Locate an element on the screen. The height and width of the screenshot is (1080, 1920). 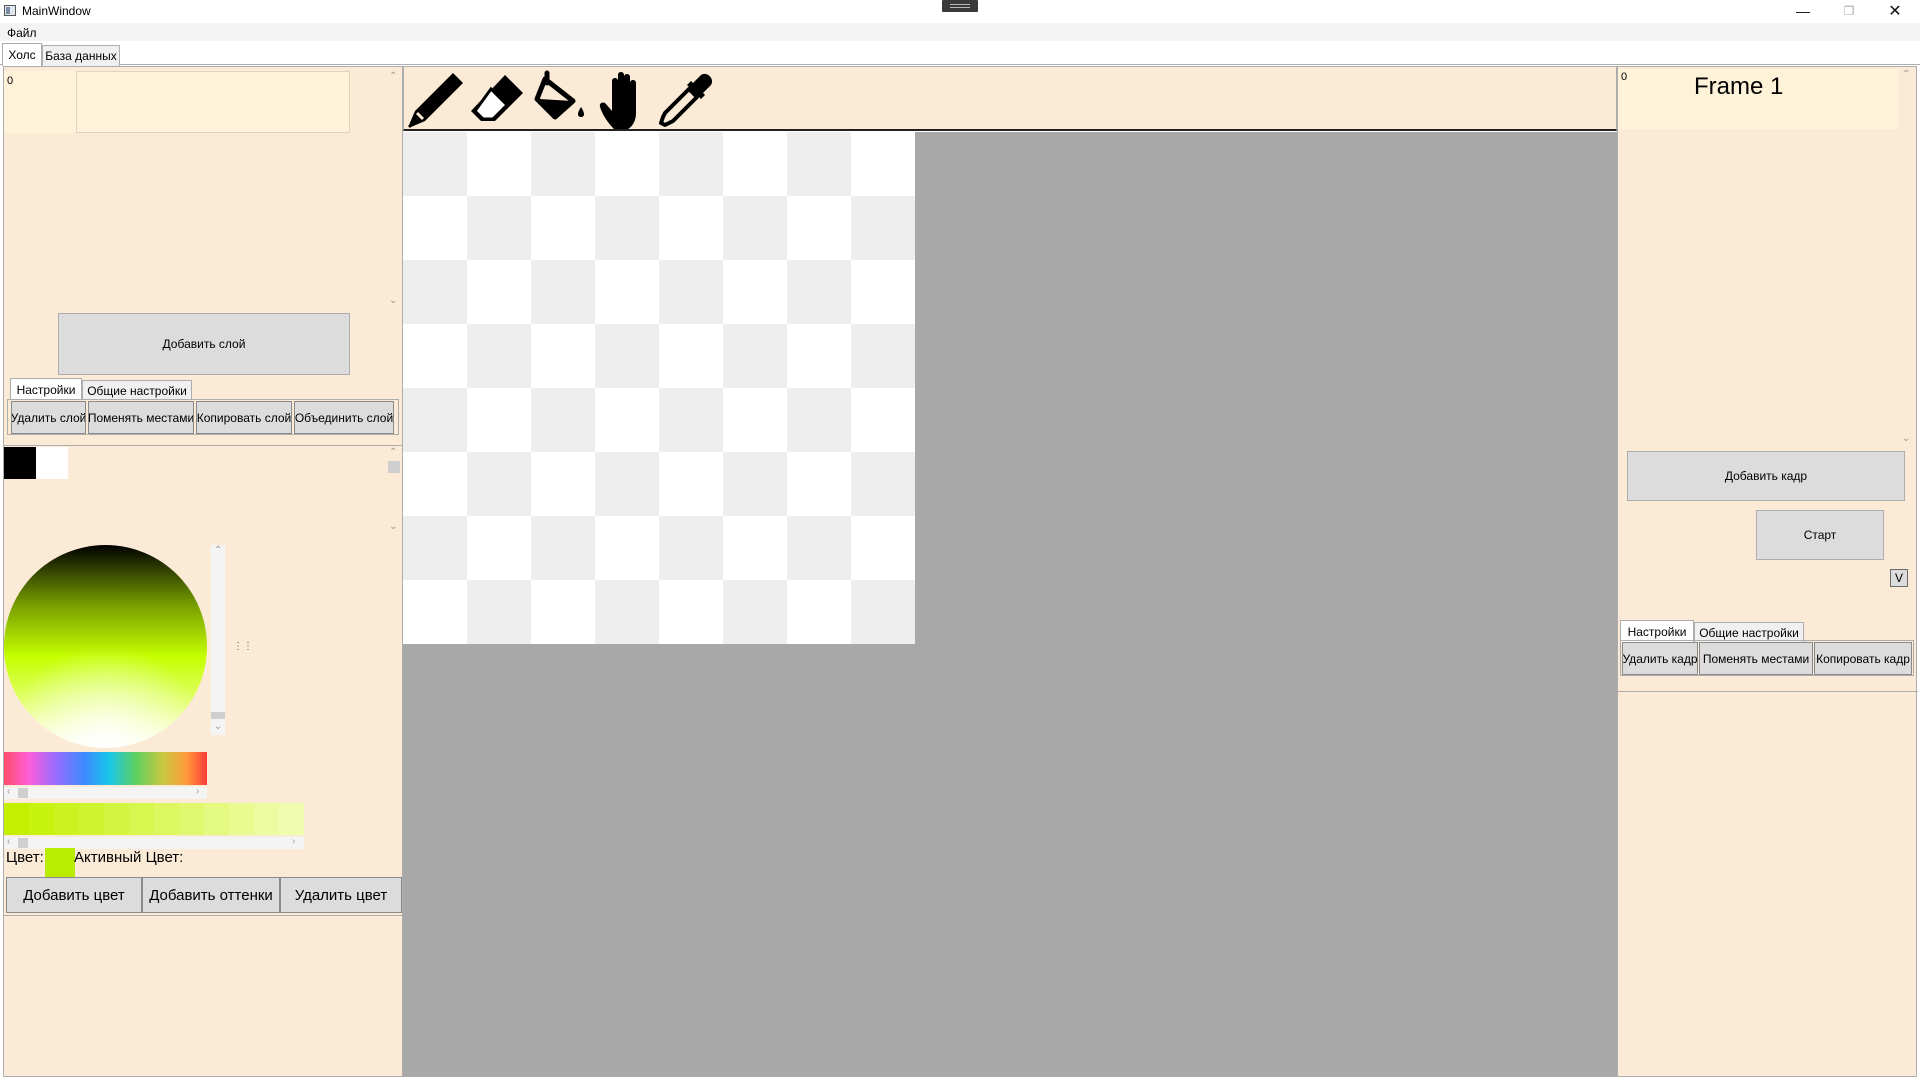
menu-bar: Файл is located at coordinates (960, 32).